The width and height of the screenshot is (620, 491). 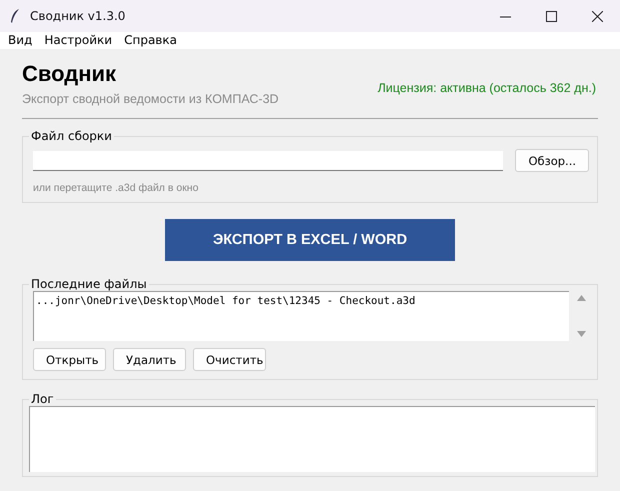 What do you see at coordinates (89, 284) in the screenshot?
I see `group-label: Последние файлы` at bounding box center [89, 284].